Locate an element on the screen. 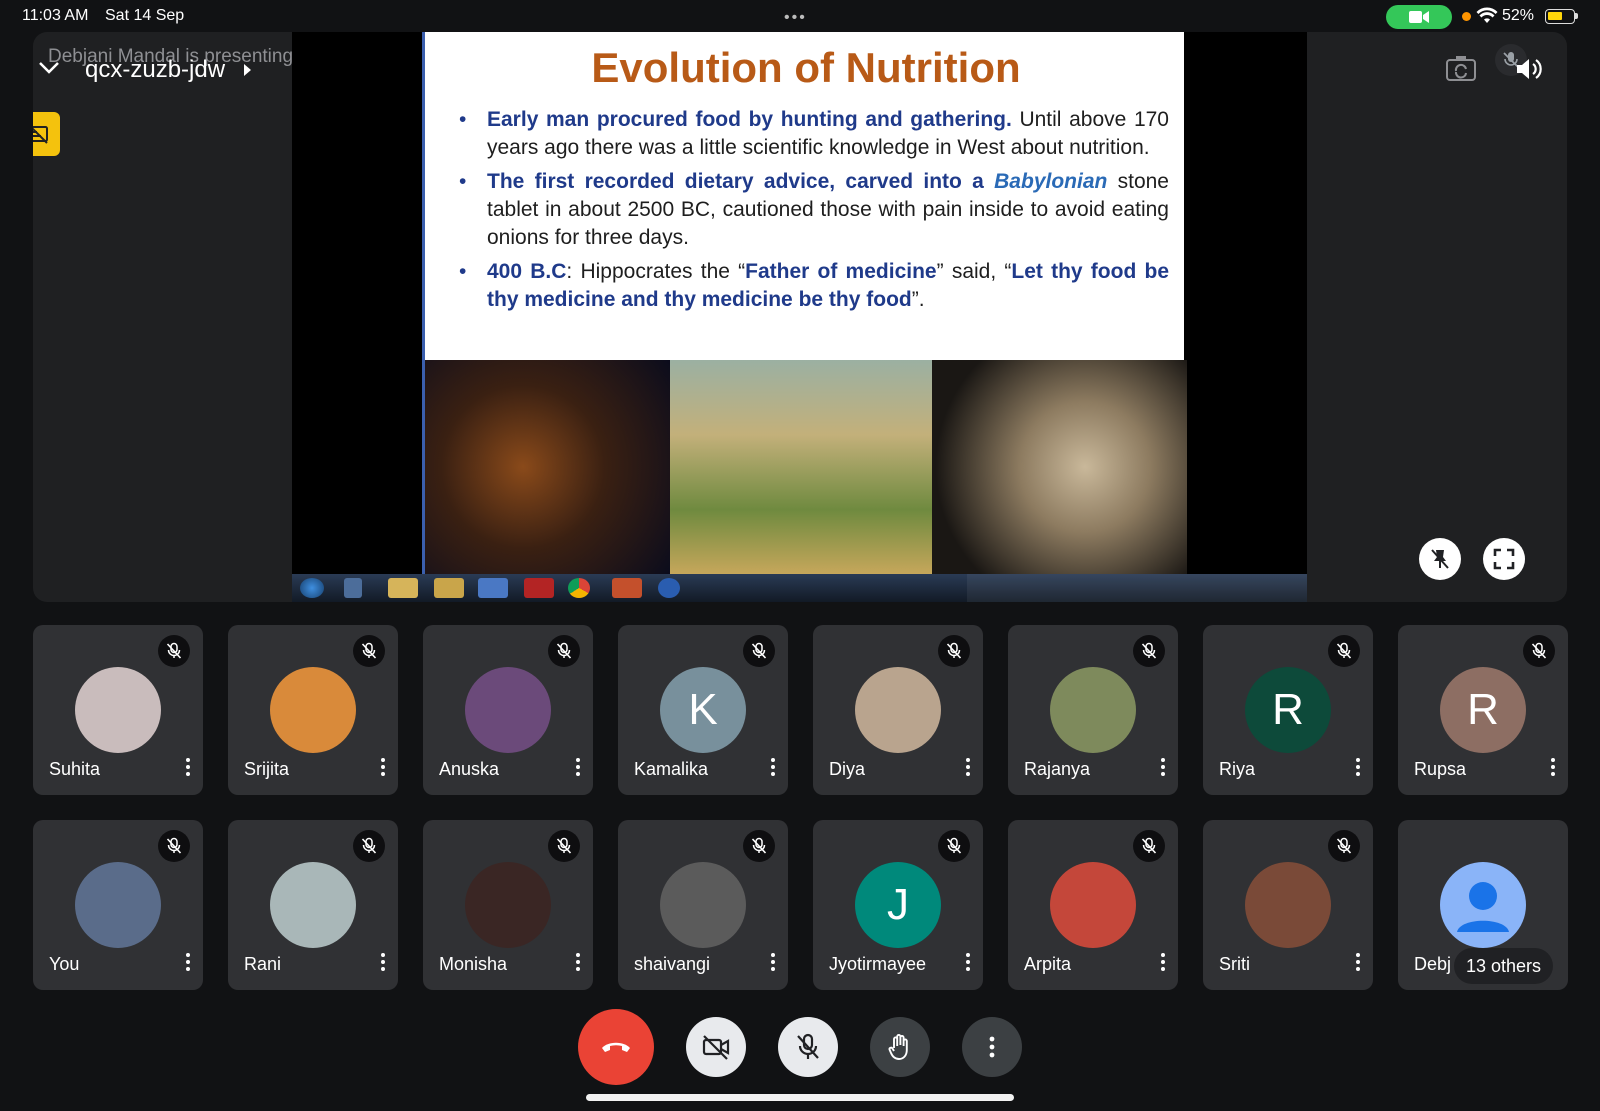 The image size is (1600, 1111). pdf-icon is located at coordinates (539, 588).